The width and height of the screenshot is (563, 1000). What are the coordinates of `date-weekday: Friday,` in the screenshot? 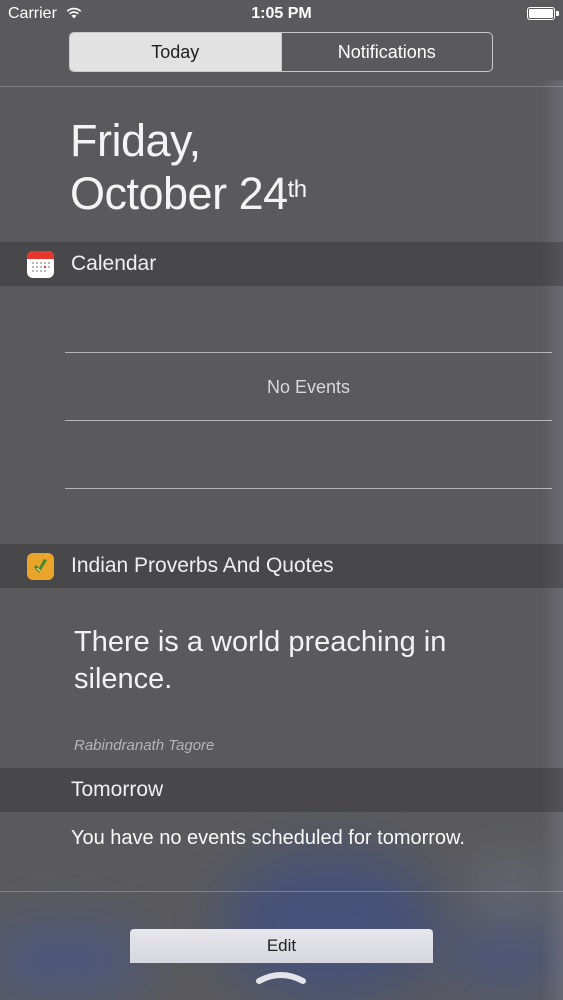 It's located at (135, 140).